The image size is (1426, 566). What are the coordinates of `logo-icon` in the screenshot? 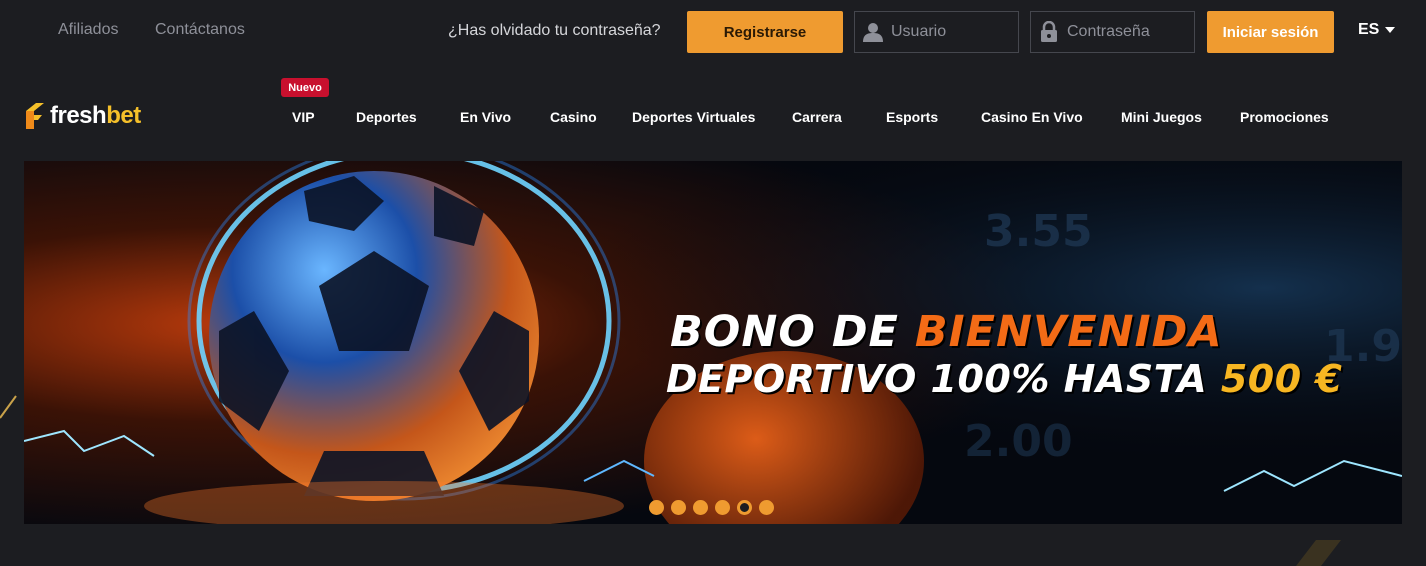 It's located at (35, 116).